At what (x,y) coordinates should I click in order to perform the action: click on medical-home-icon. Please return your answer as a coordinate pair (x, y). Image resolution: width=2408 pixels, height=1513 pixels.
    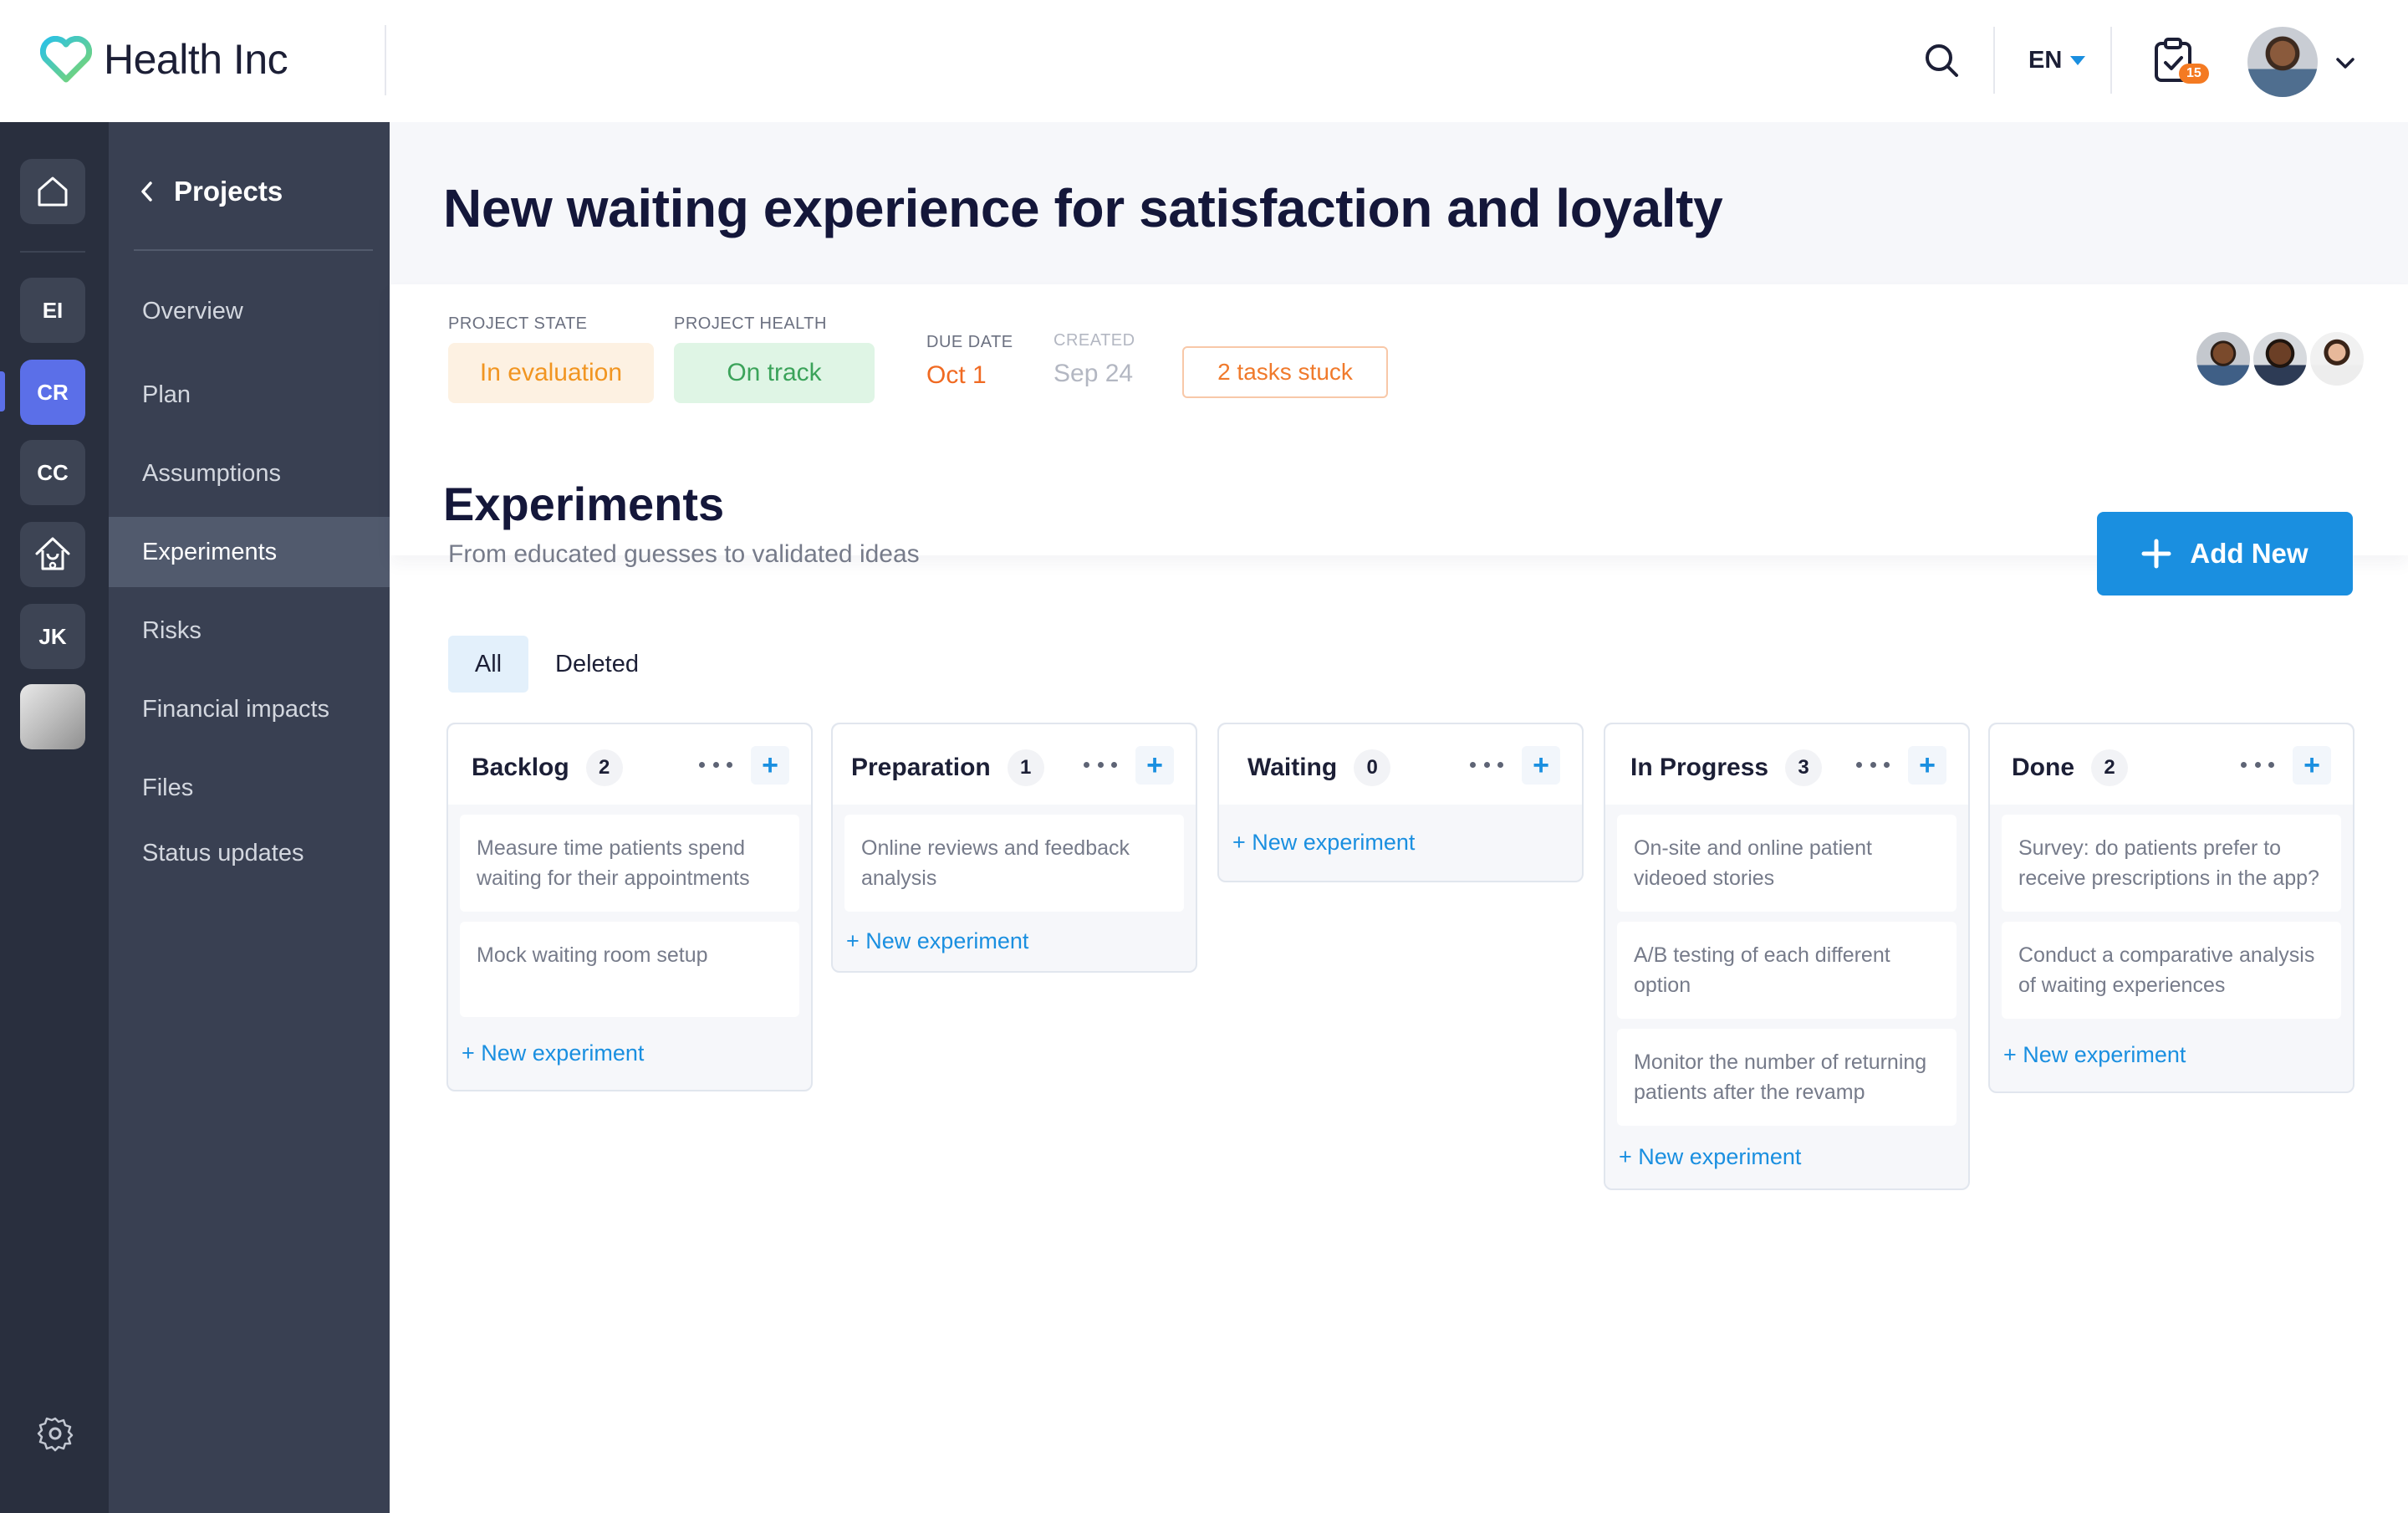
    Looking at the image, I should click on (53, 553).